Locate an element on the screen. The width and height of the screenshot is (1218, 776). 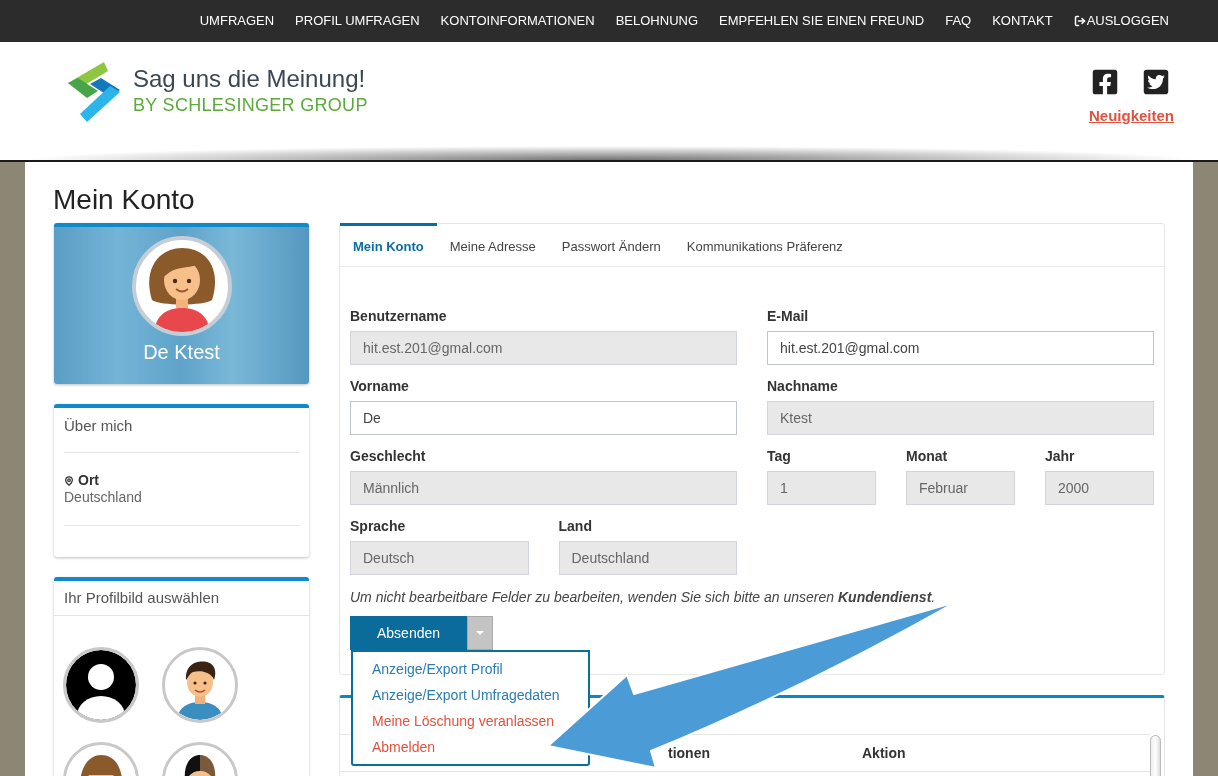
field-label: E-Mail is located at coordinates (788, 316).